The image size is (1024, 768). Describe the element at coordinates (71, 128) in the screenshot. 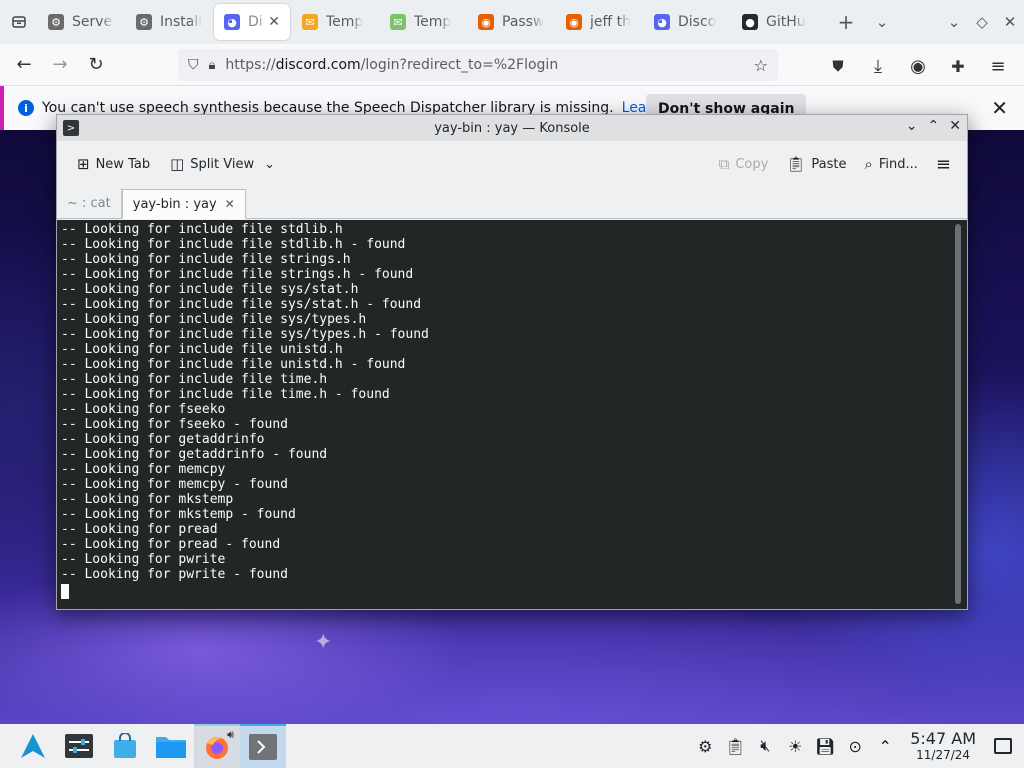

I see `konsole-app-icon: >` at that location.